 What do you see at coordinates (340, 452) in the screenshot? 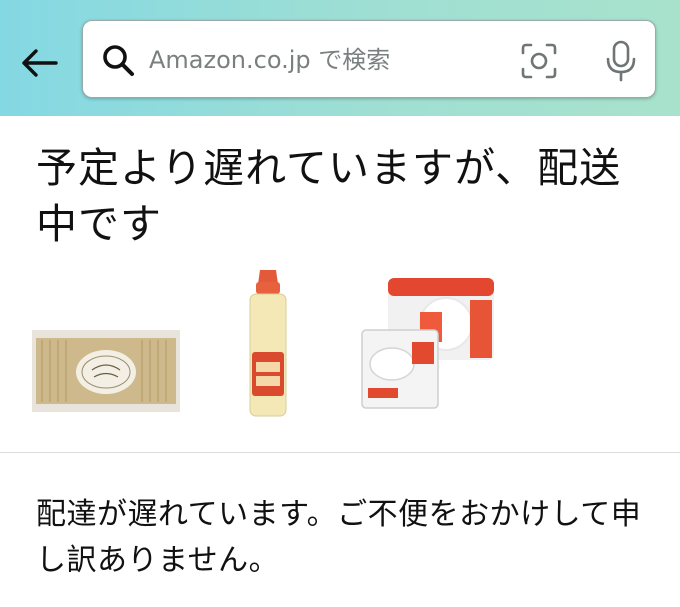
I see `section-divider` at bounding box center [340, 452].